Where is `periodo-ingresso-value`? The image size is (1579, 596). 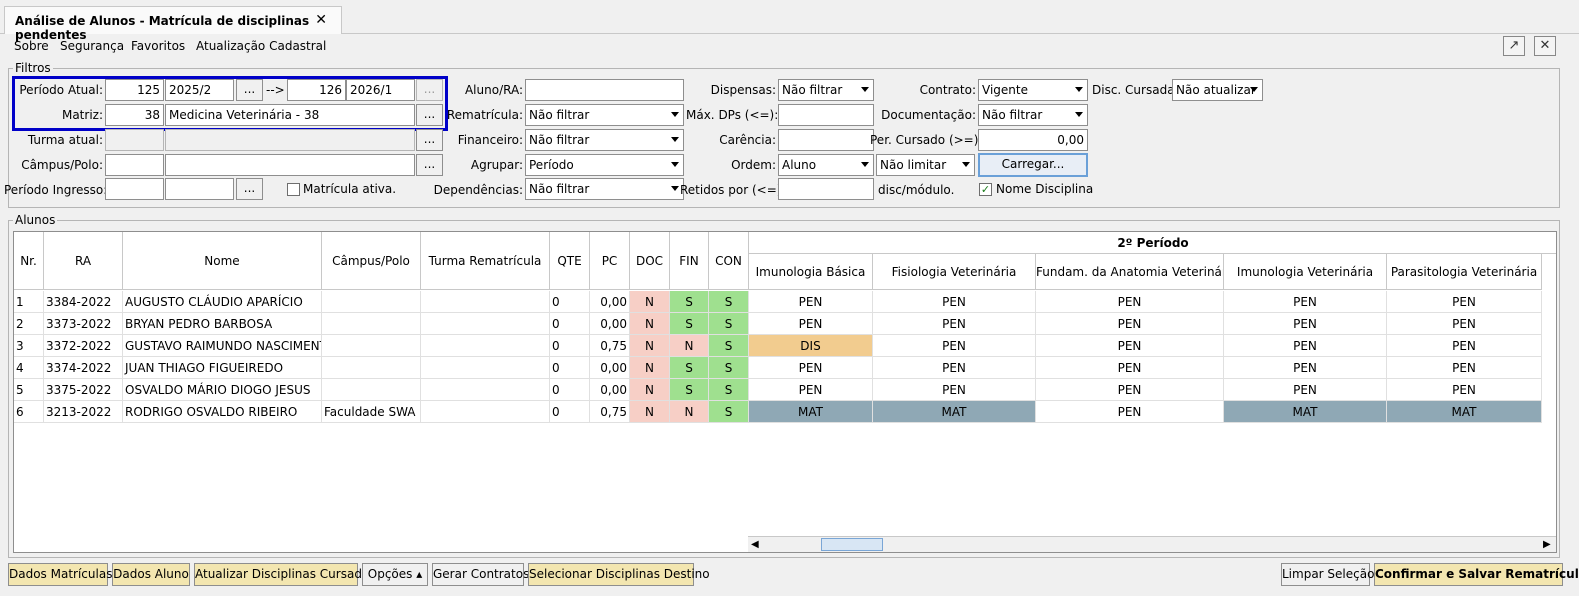
periodo-ingresso-value is located at coordinates (199, 189).